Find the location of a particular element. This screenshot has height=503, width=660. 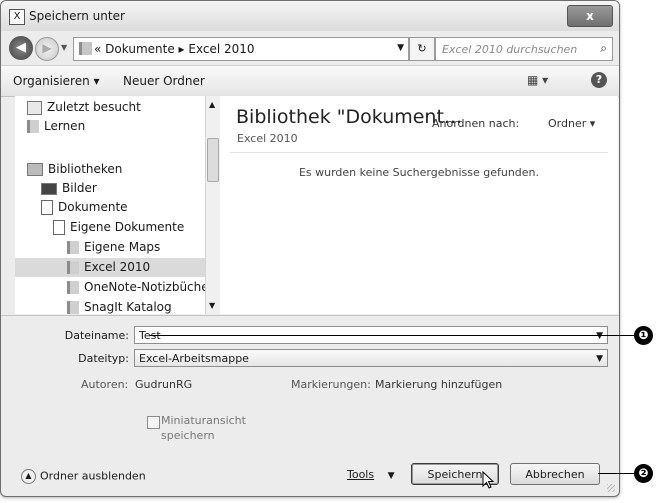

scroll-up-icon: ▲ is located at coordinates (212, 104).